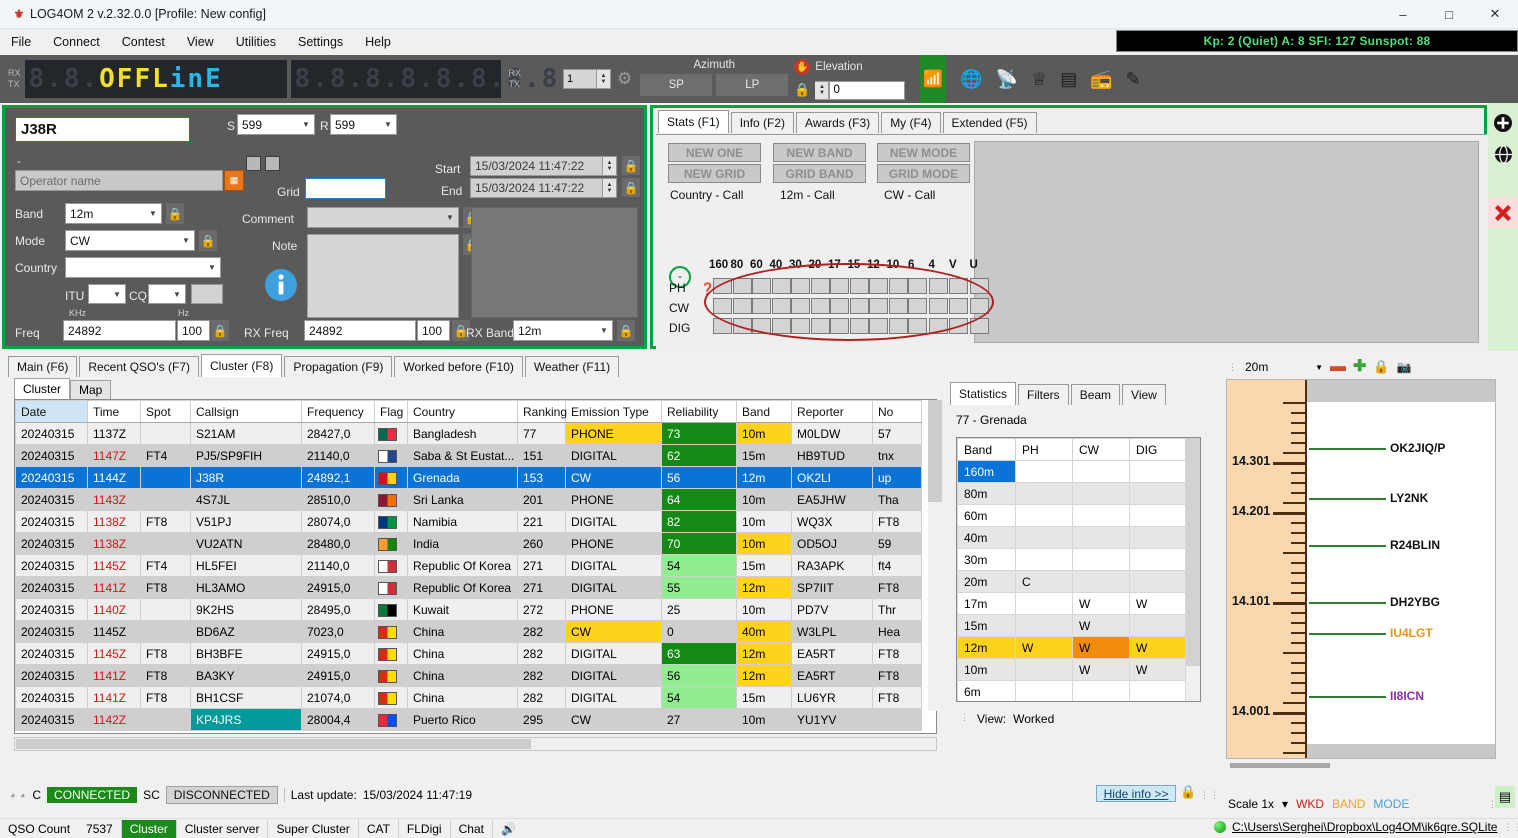 This screenshot has width=1518, height=838. I want to click on bandstats-row: 15m W, so click(1071, 625).